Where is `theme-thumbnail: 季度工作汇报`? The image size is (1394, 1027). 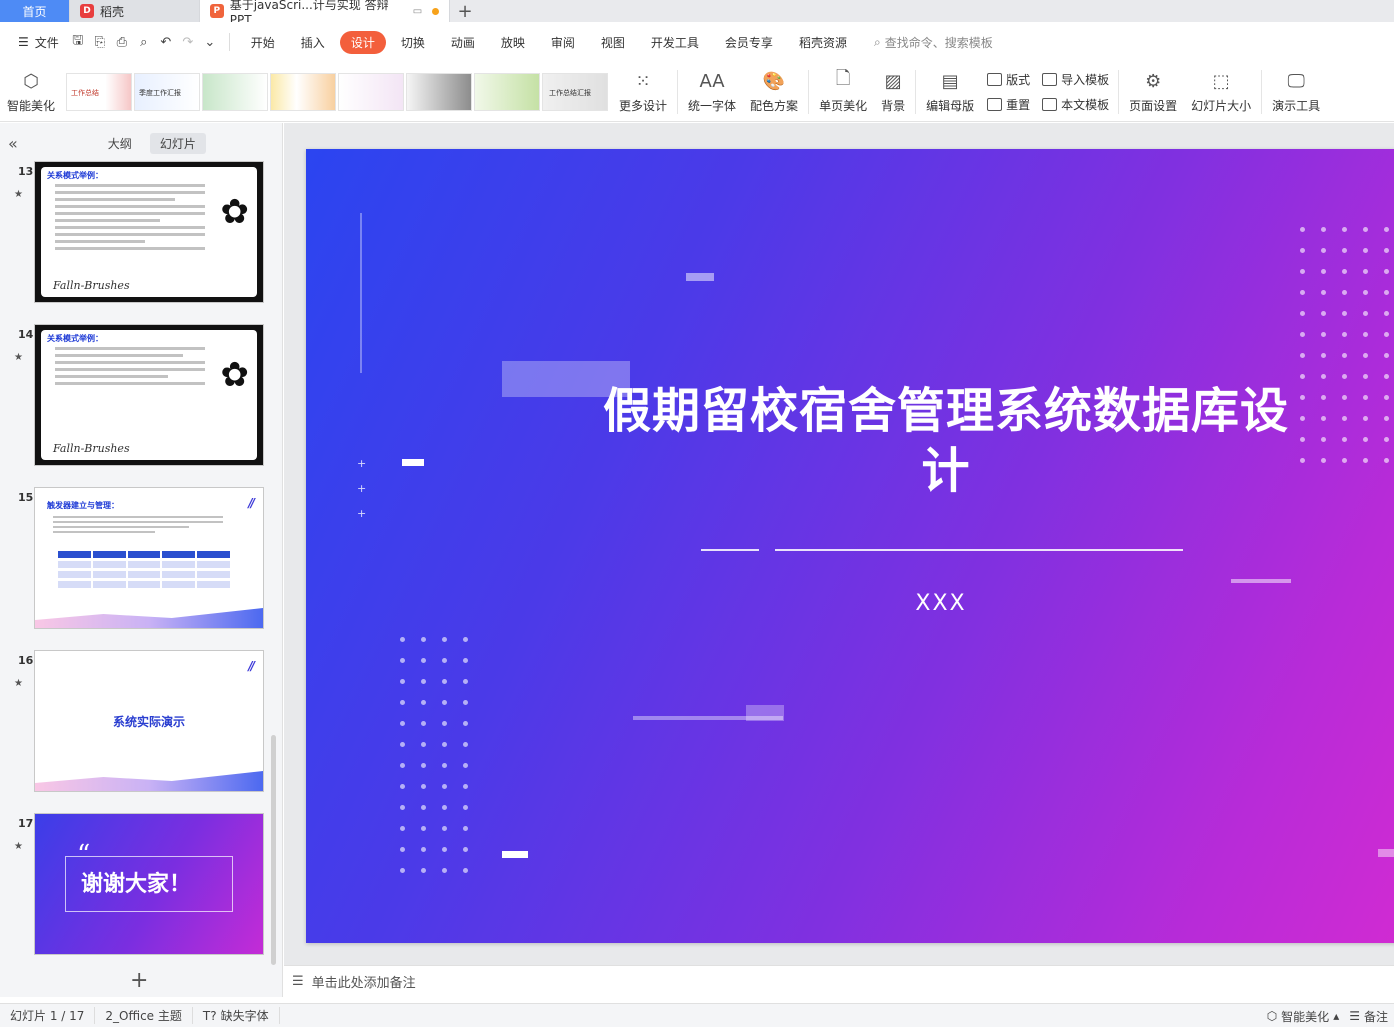
theme-thumbnail: 季度工作汇报 is located at coordinates (167, 91).